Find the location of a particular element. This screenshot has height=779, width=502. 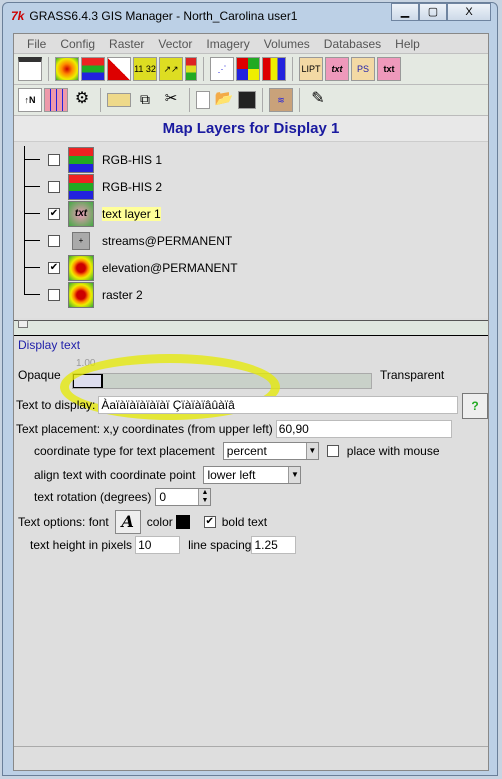

menu-databases: Databases is located at coordinates (352, 43).